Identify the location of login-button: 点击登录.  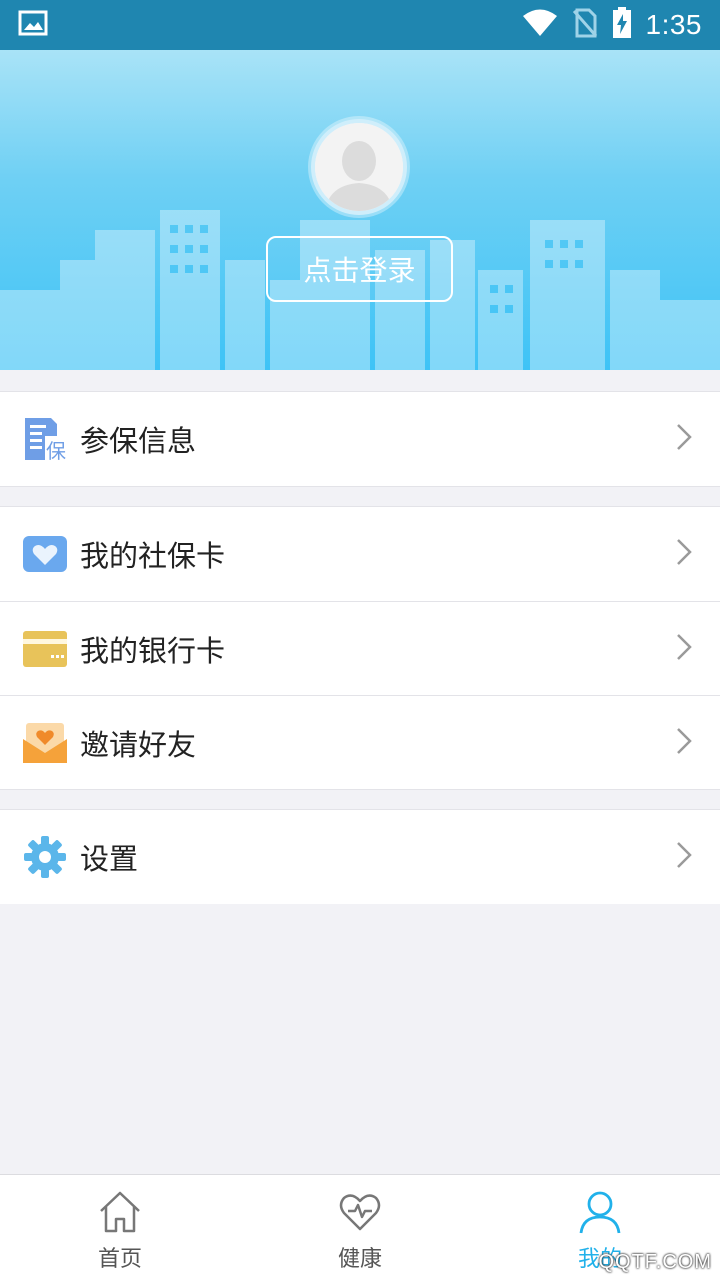
(359, 269).